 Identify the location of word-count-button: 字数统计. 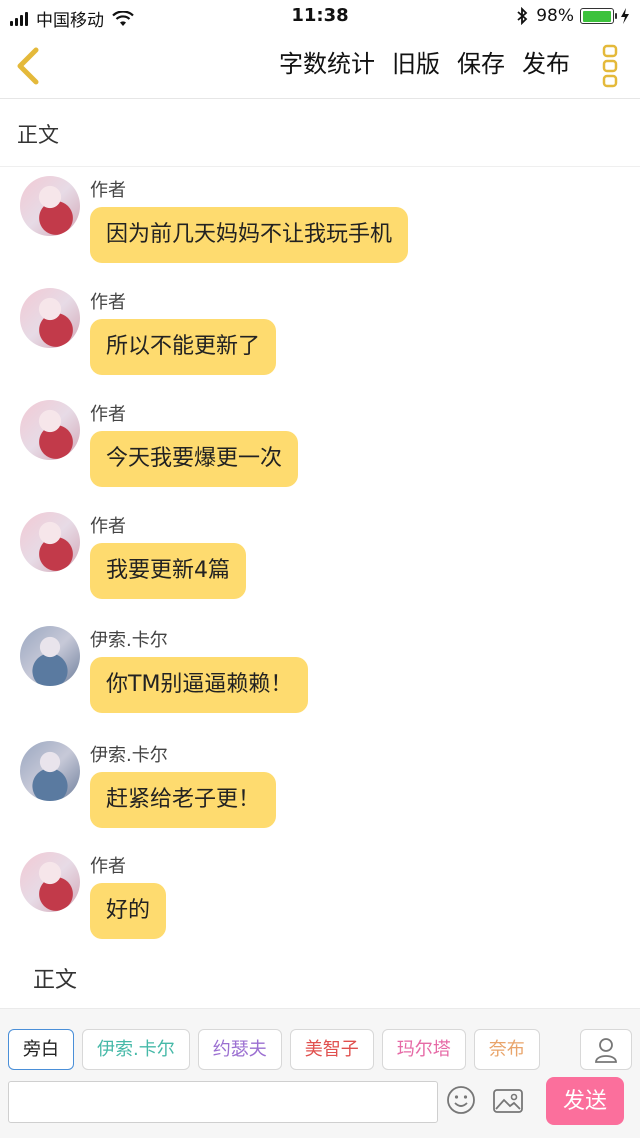
(327, 64).